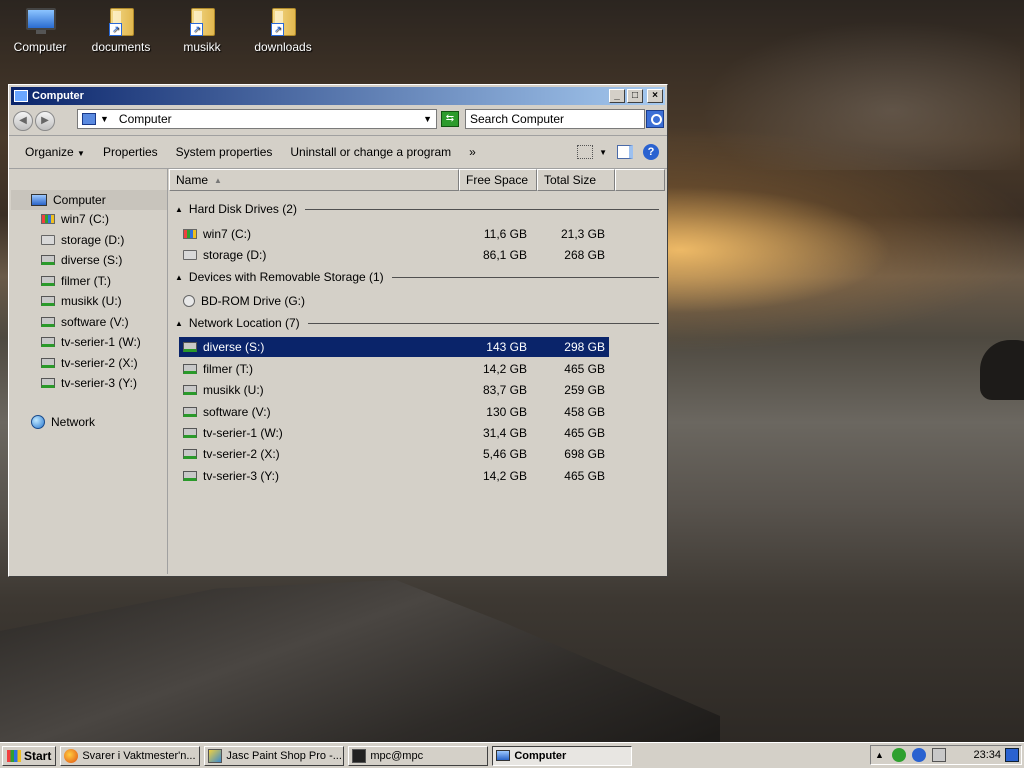  What do you see at coordinates (314, 180) in the screenshot?
I see `column-header-name: Name ▲` at bounding box center [314, 180].